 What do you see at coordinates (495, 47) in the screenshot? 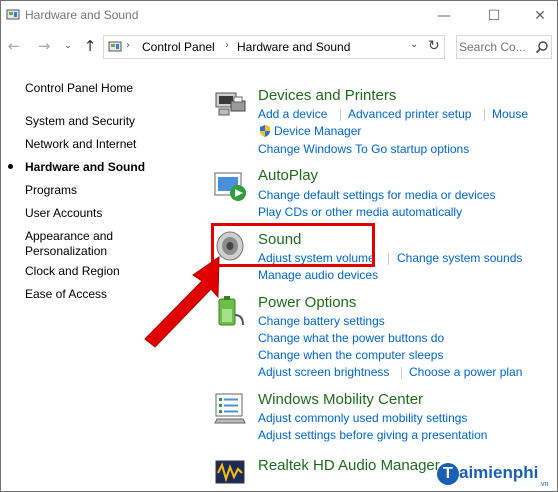
I see `search-input` at bounding box center [495, 47].